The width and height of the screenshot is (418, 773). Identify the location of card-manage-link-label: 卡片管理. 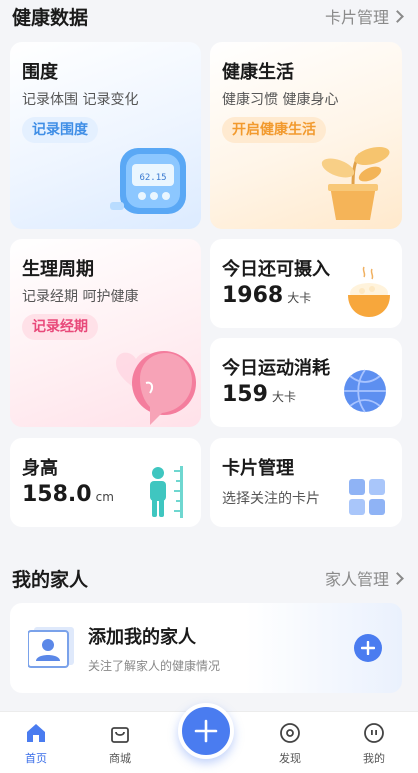
(356, 17).